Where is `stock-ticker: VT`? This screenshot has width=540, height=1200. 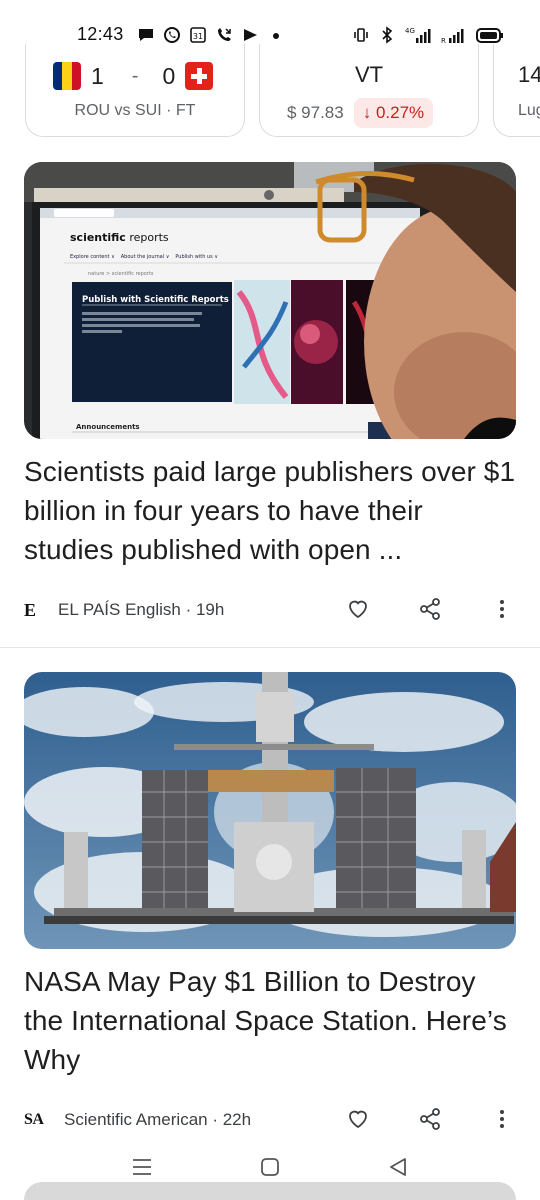 stock-ticker: VT is located at coordinates (369, 74).